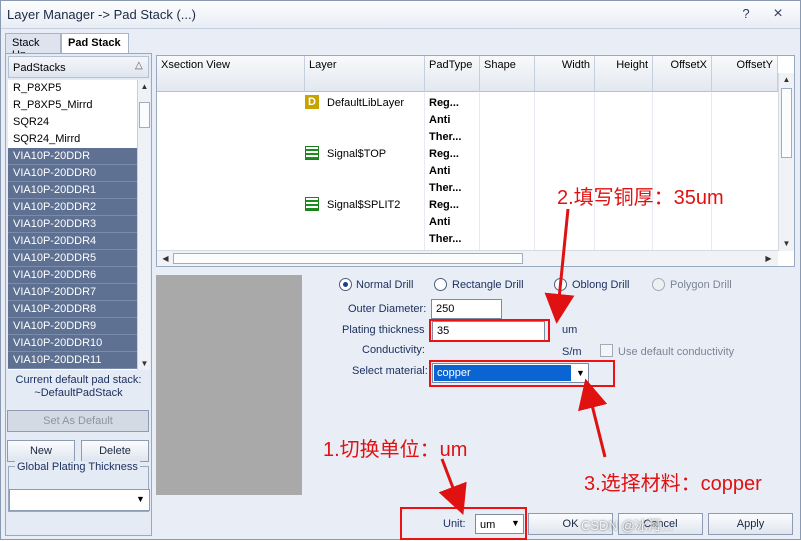 The image size is (801, 541). Describe the element at coordinates (523, 362) in the screenshot. I see `annotation-arrows` at that location.